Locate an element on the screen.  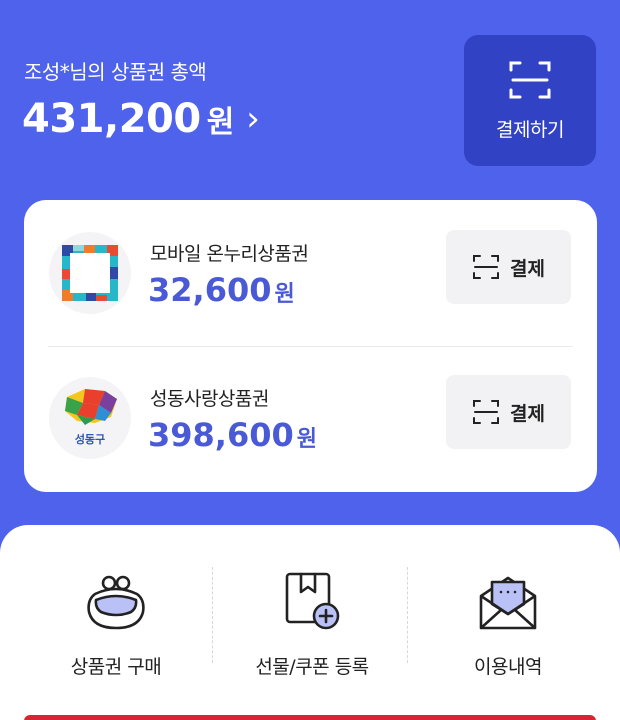
divider is located at coordinates (310, 346).